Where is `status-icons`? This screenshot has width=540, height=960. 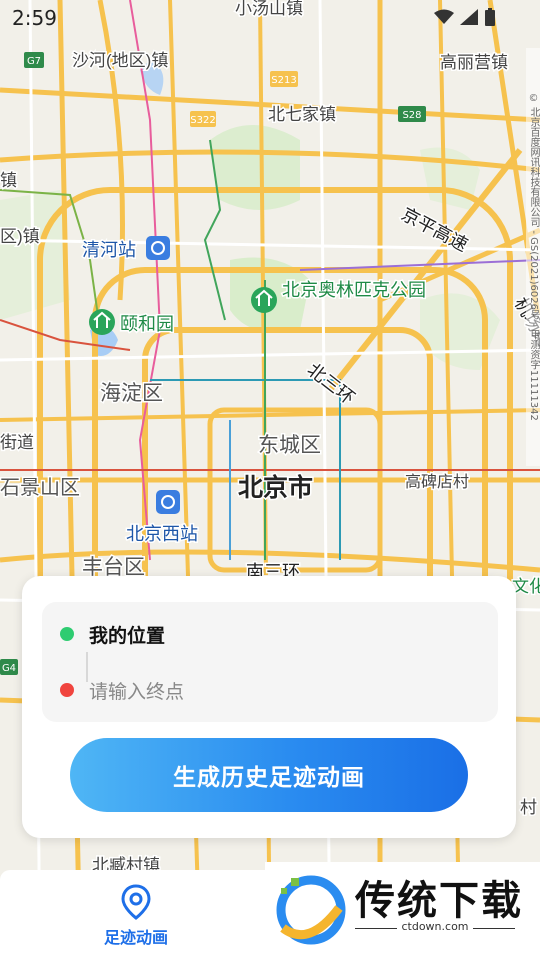 status-icons is located at coordinates (465, 17).